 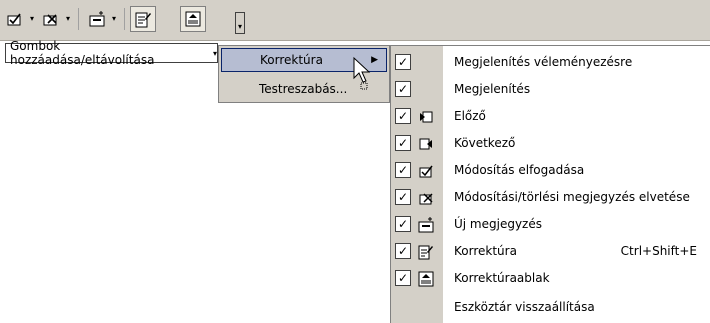 I want to click on menu-item-reviewing-pane: ✓ Korrektúraablak, so click(x=550, y=279).